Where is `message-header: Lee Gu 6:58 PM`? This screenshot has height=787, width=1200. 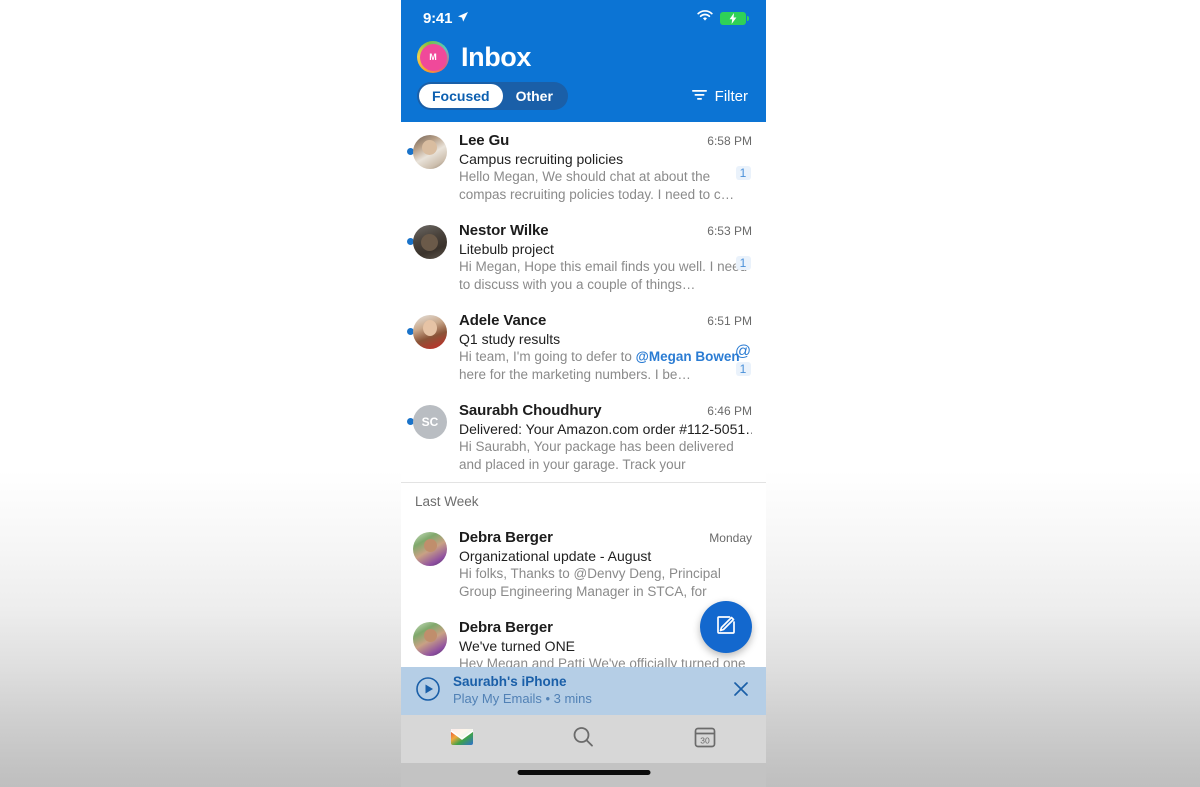 message-header: Lee Gu 6:58 PM is located at coordinates (605, 140).